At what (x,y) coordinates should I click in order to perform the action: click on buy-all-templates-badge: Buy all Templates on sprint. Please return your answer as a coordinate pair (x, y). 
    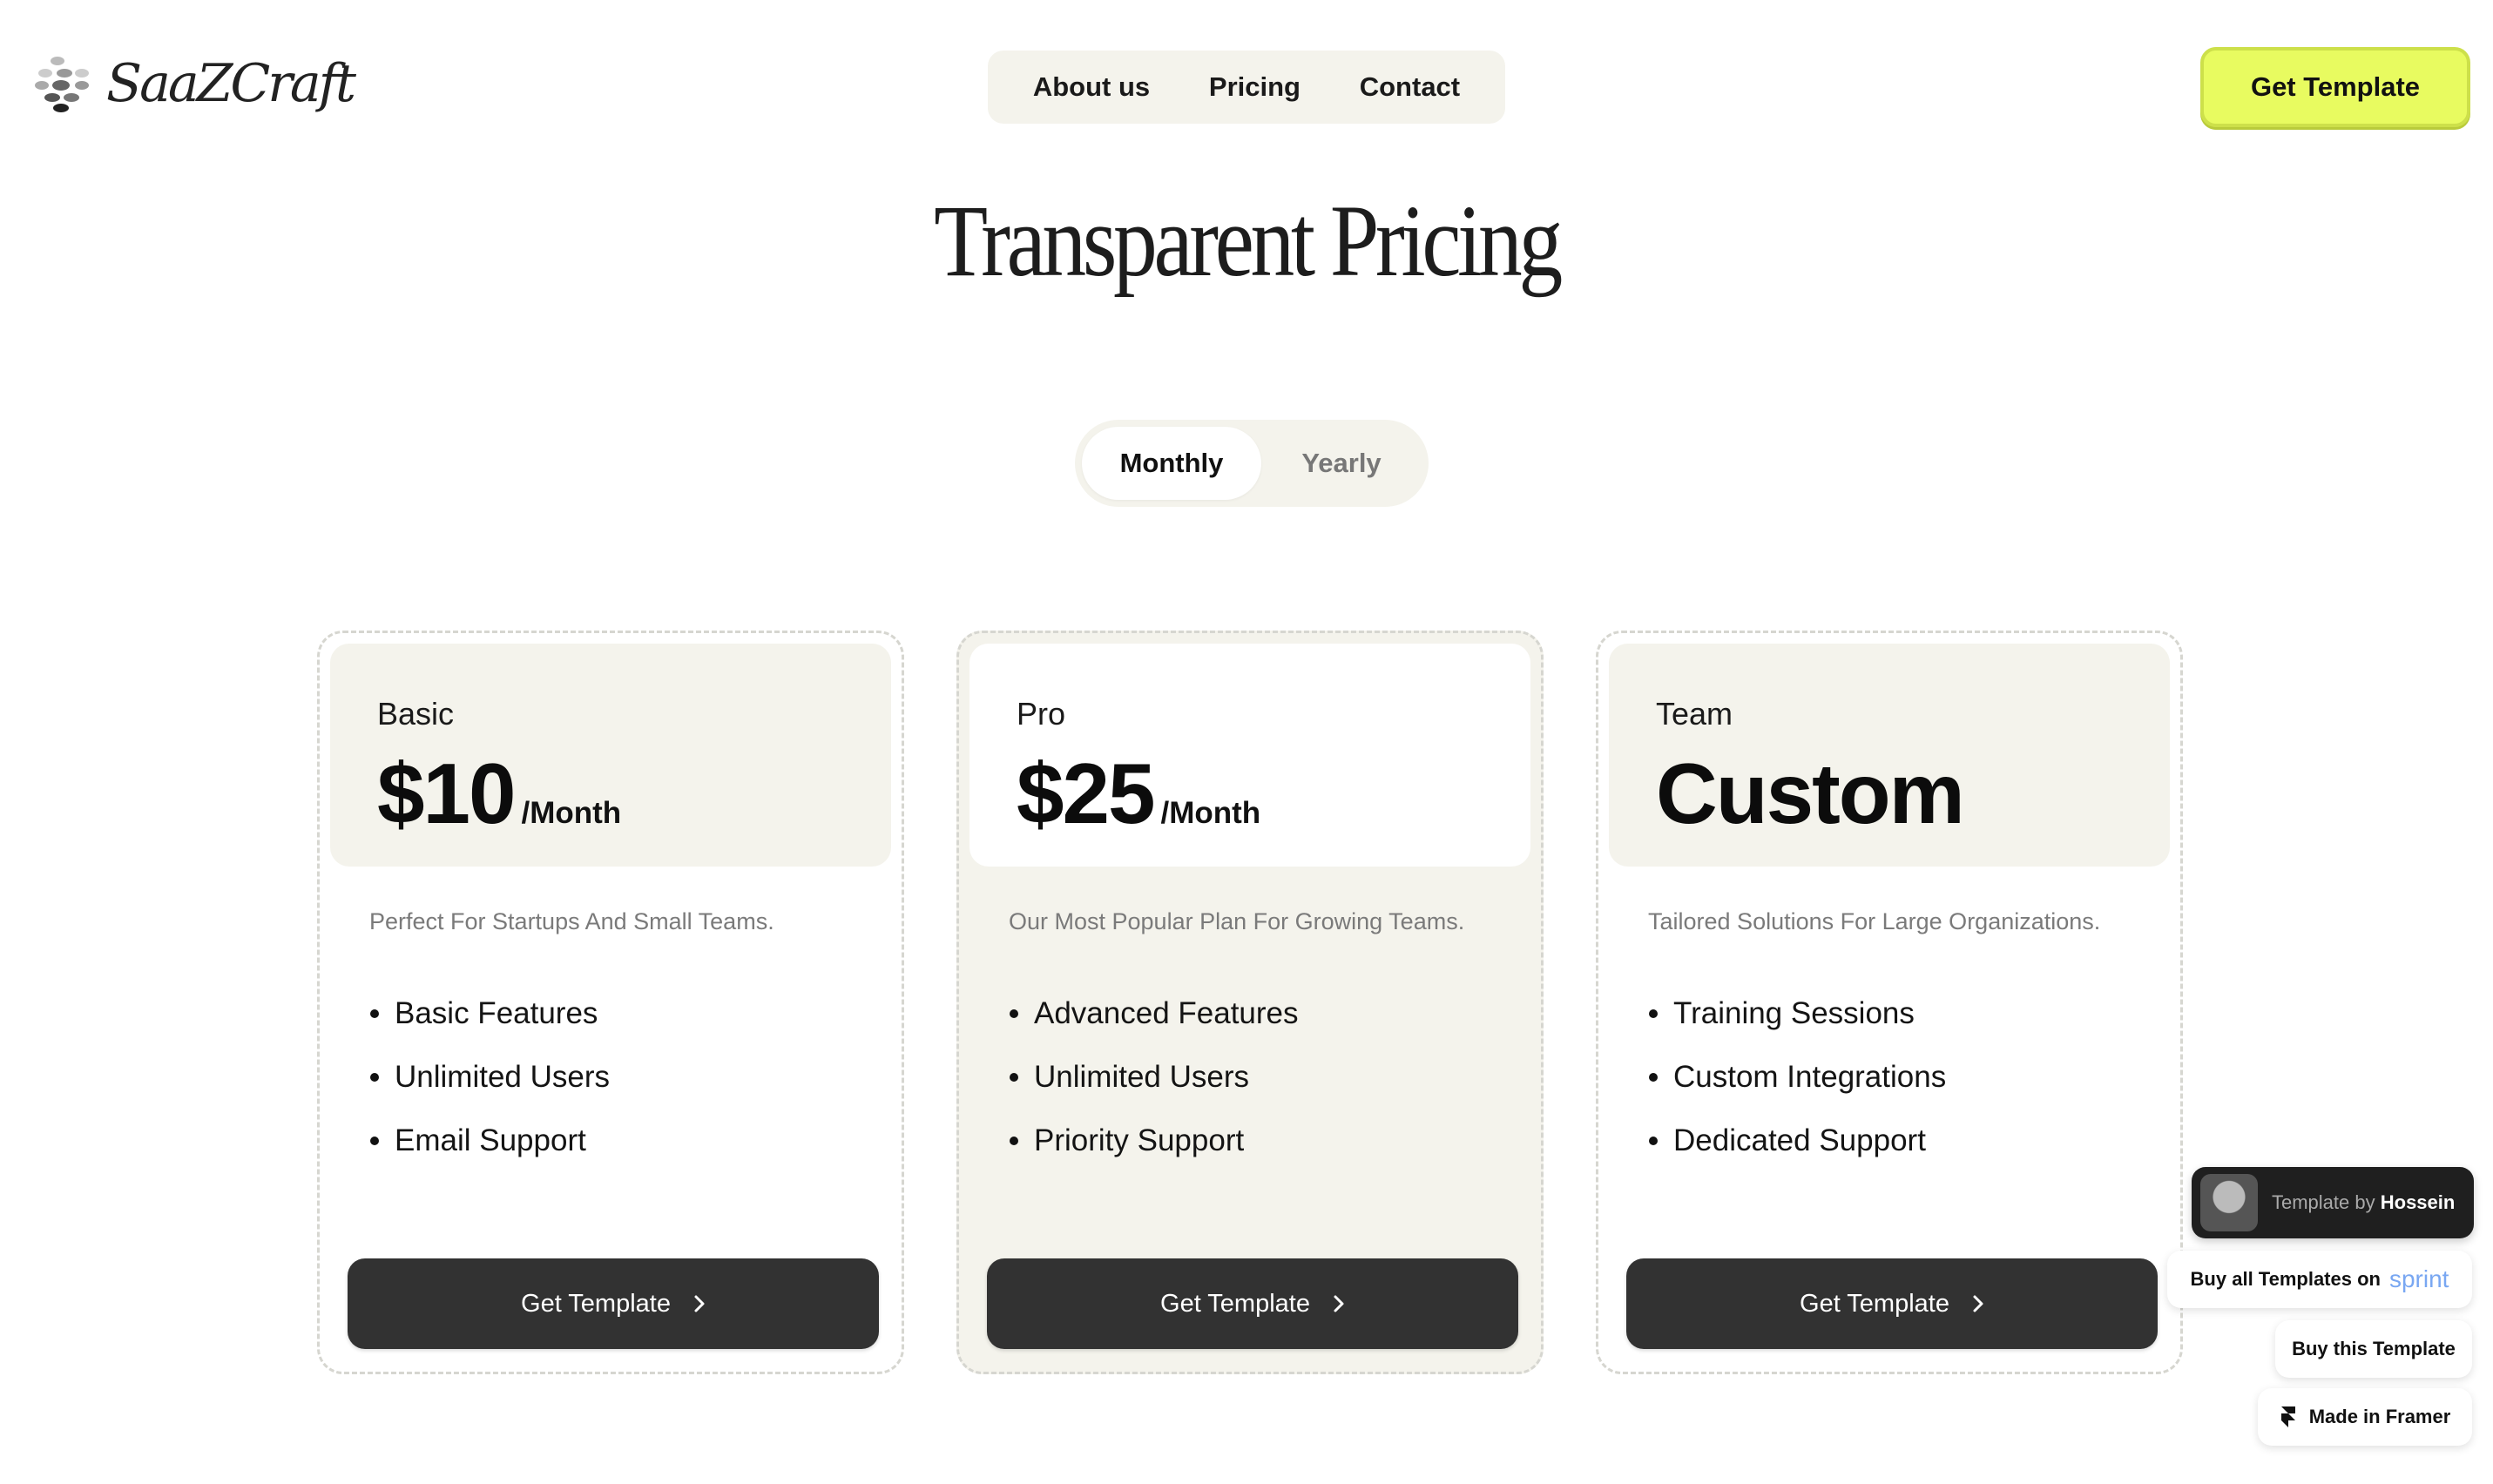
    Looking at the image, I should click on (2319, 1279).